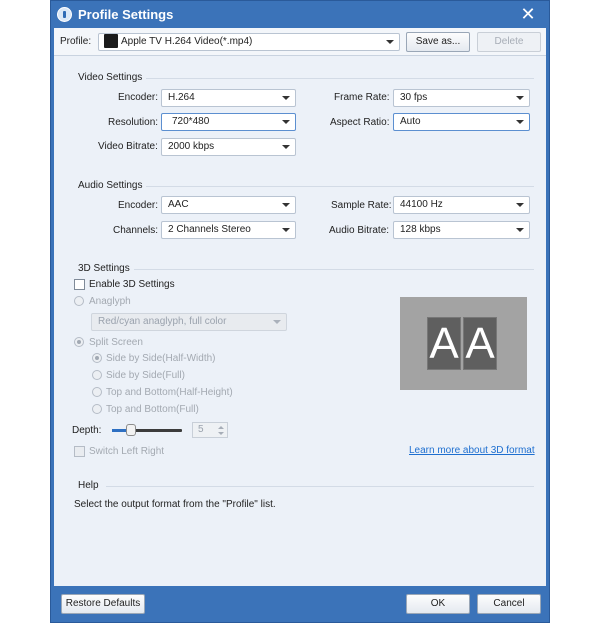 This screenshot has height=623, width=600. Describe the element at coordinates (131, 430) in the screenshot. I see `depth-slider-thumb` at that location.